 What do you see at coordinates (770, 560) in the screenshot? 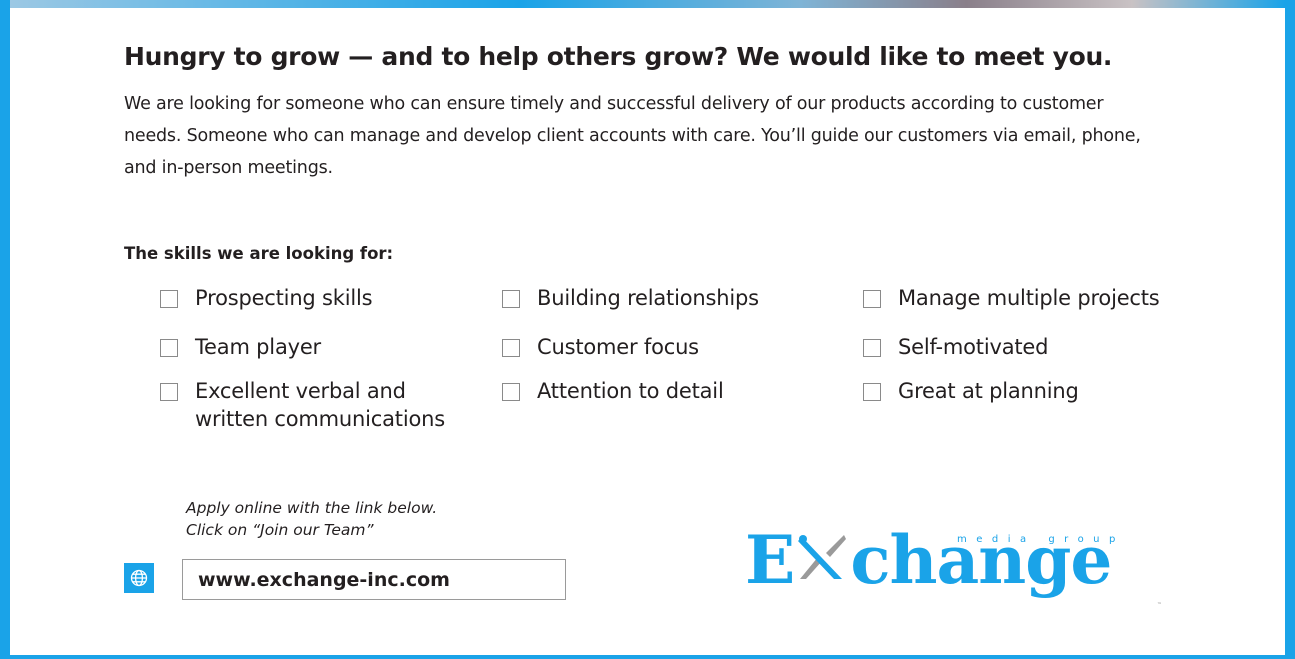
I see `logo-letter-e: E` at bounding box center [770, 560].